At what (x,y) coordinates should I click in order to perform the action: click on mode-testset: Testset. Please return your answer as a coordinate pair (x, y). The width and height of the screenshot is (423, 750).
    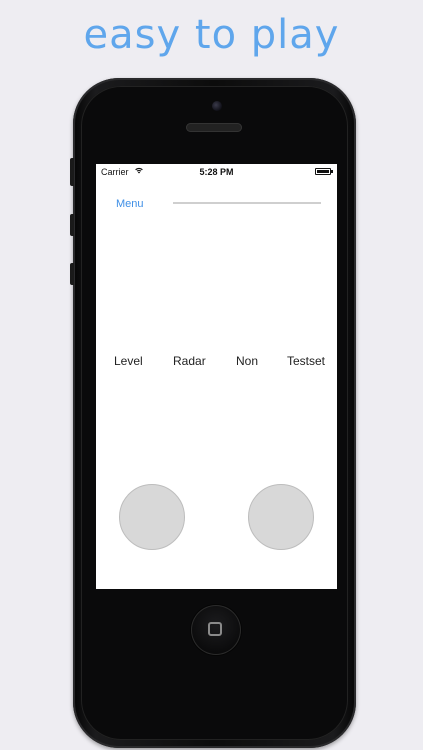
    Looking at the image, I should click on (306, 361).